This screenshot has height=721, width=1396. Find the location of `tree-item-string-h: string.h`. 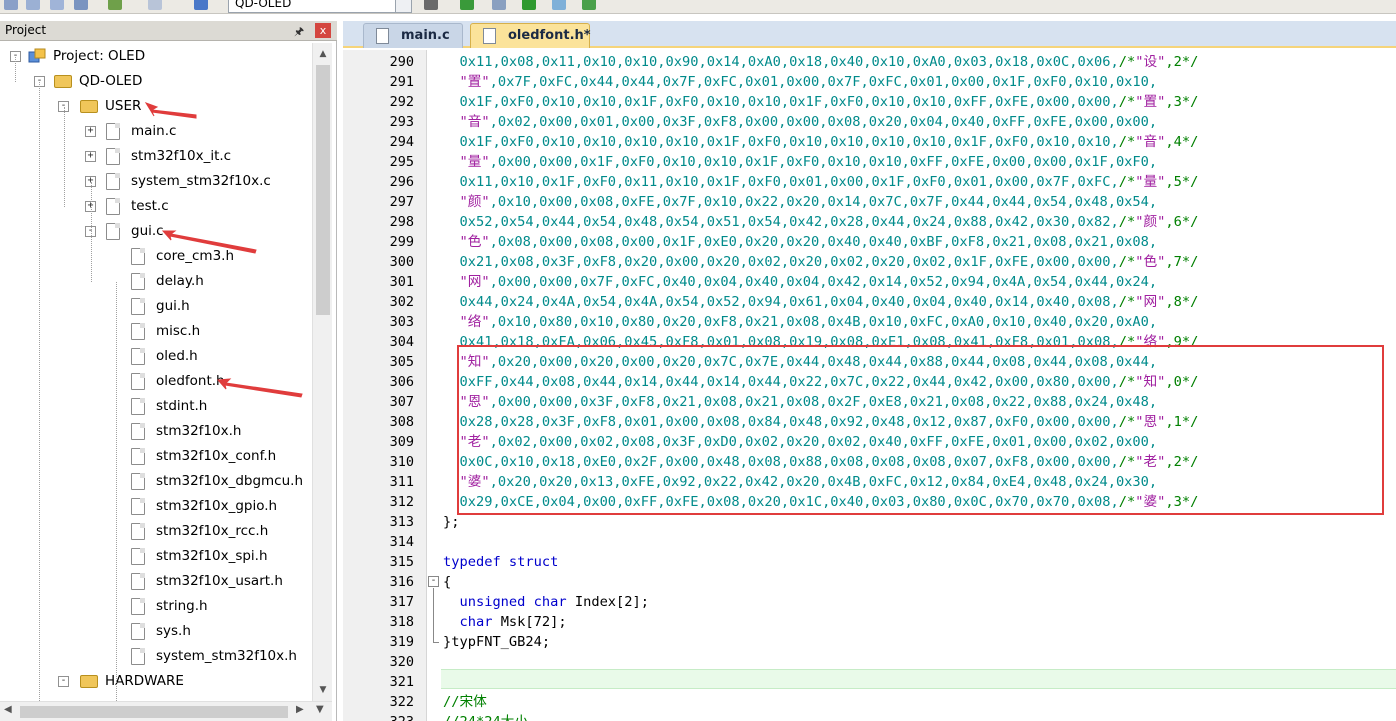

tree-item-string-h: string.h is located at coordinates (156, 607).